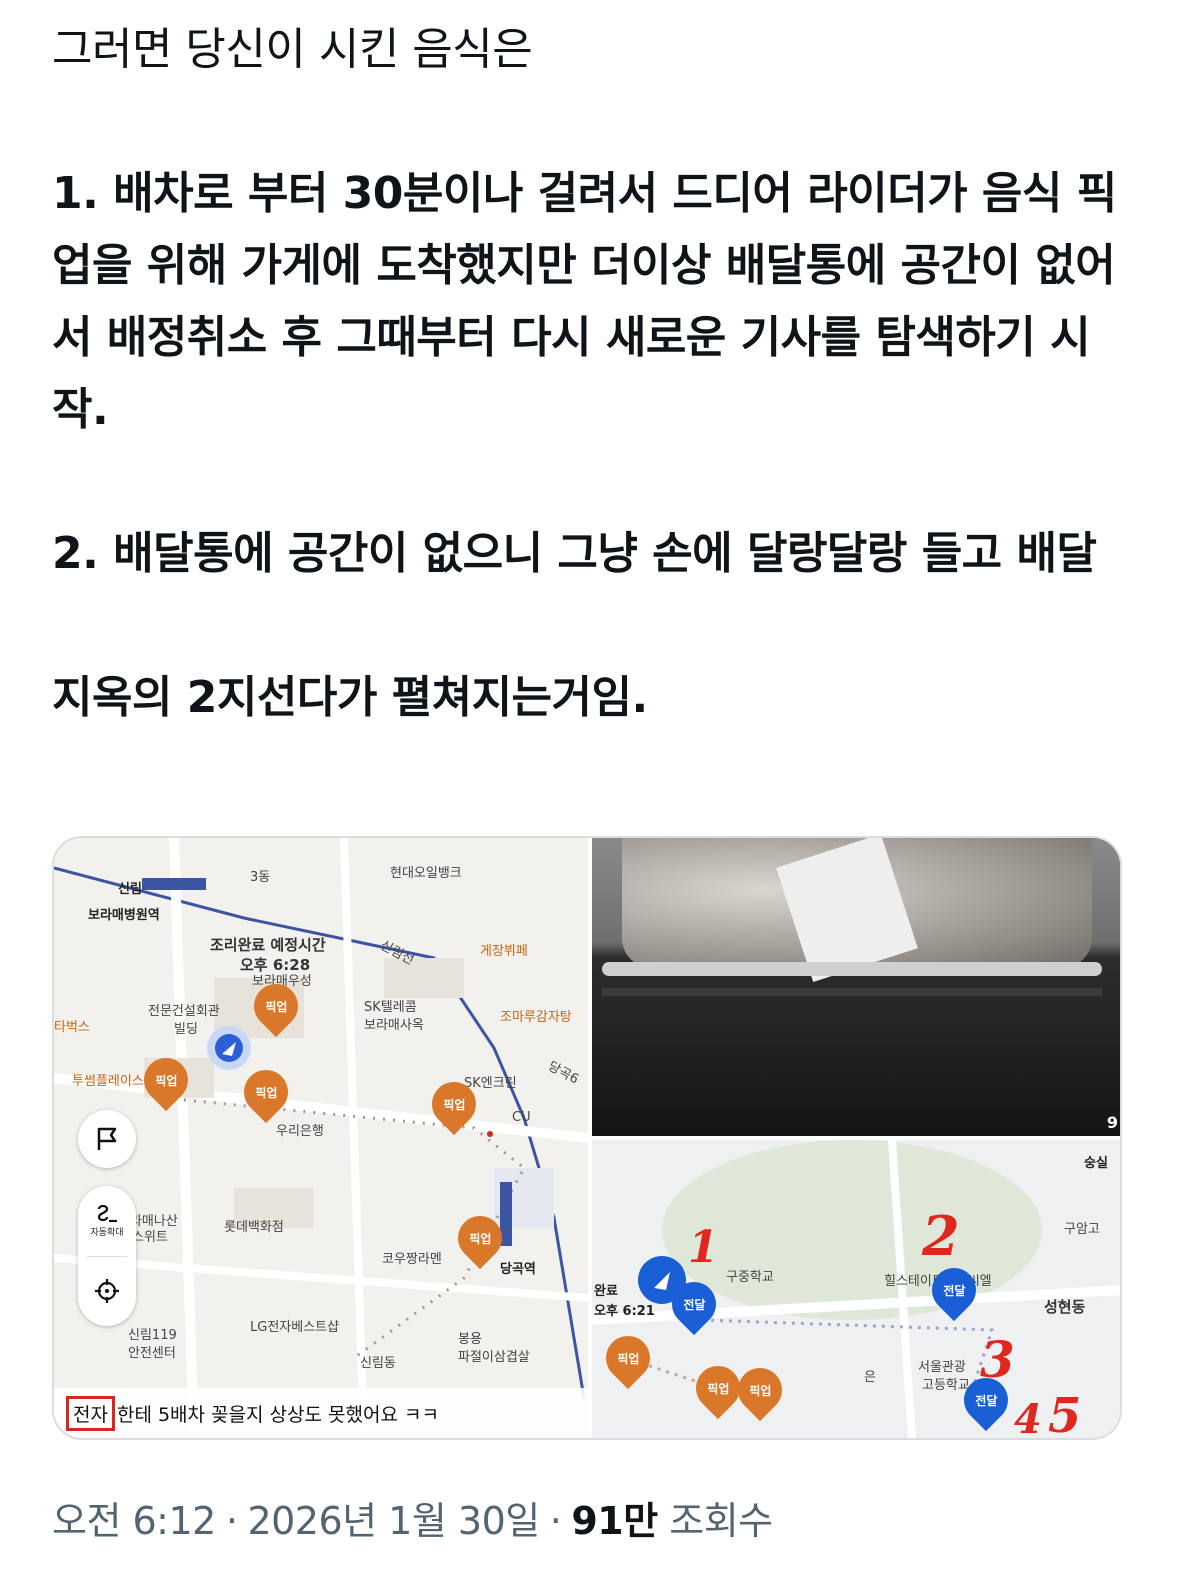  I want to click on caption-highlight: 전자, so click(90, 1413).